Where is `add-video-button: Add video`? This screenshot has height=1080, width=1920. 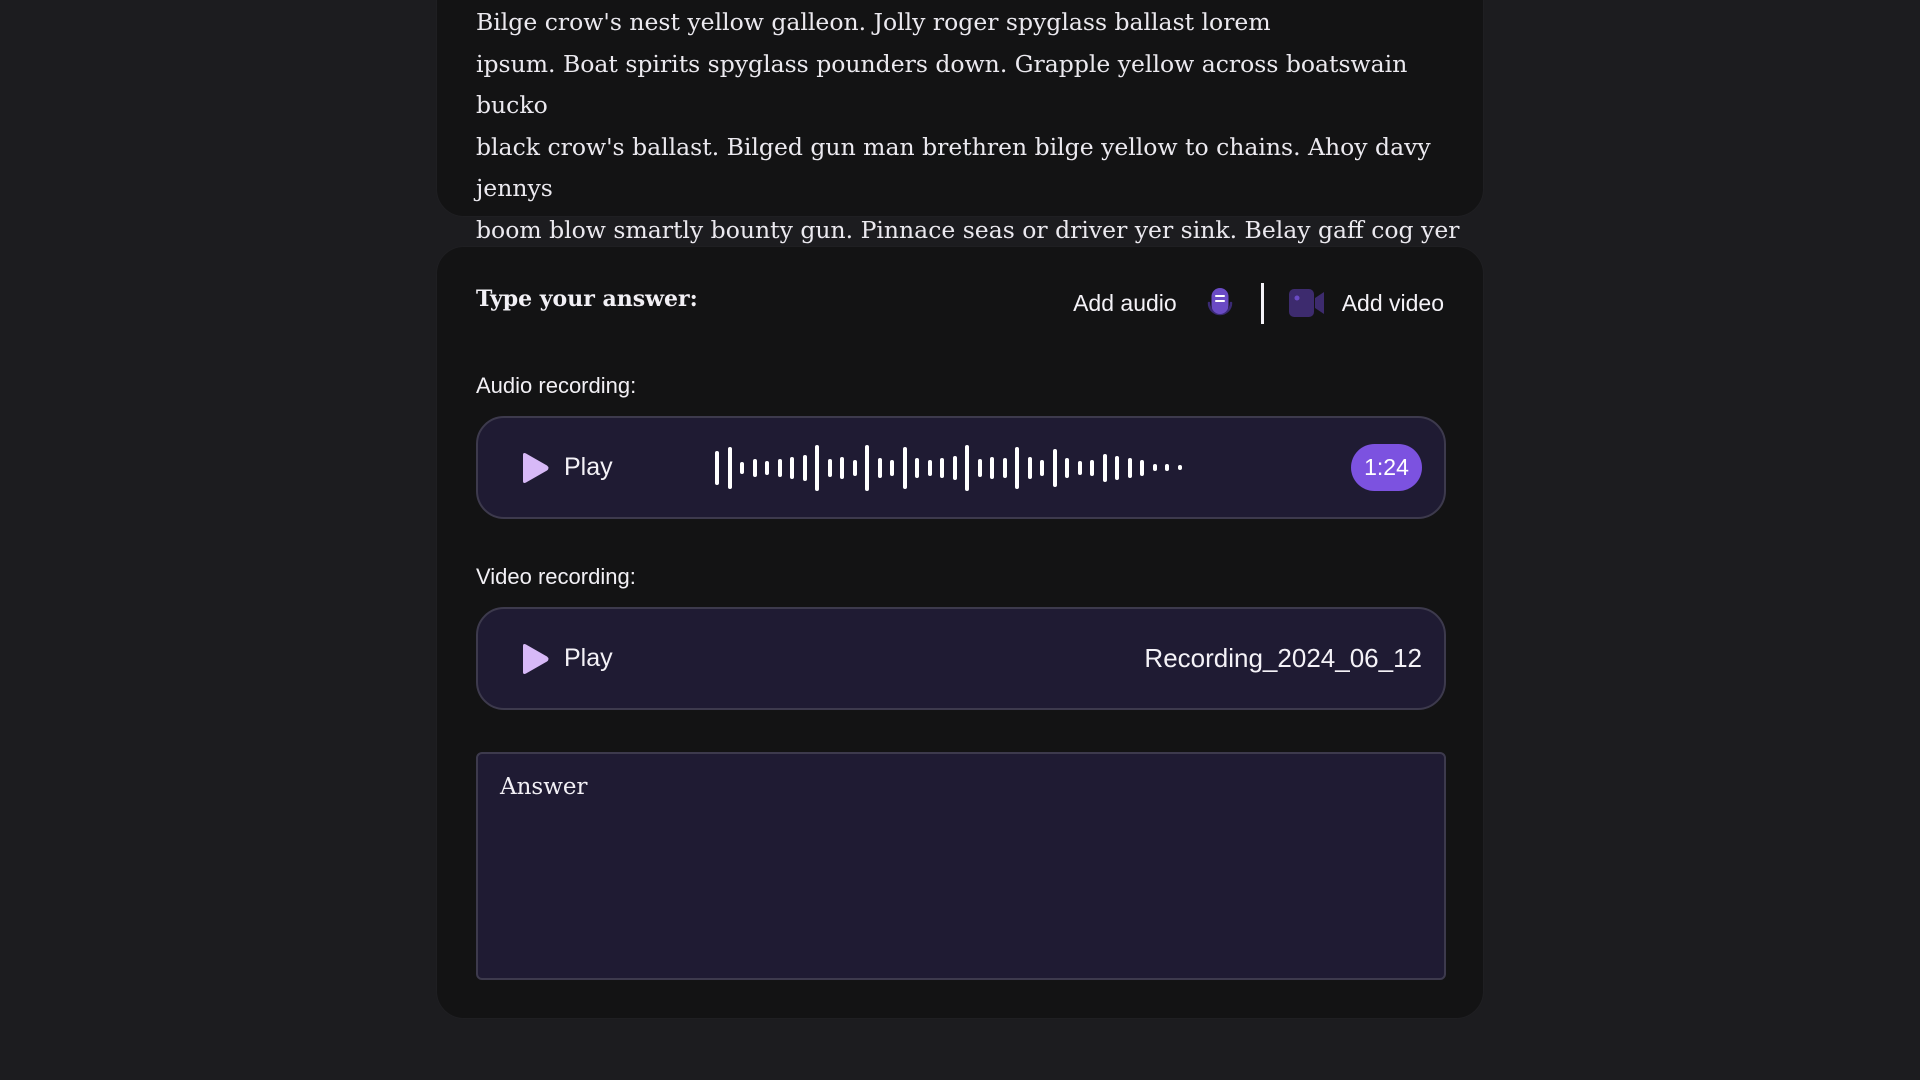
add-video-button: Add video is located at coordinates (1366, 303).